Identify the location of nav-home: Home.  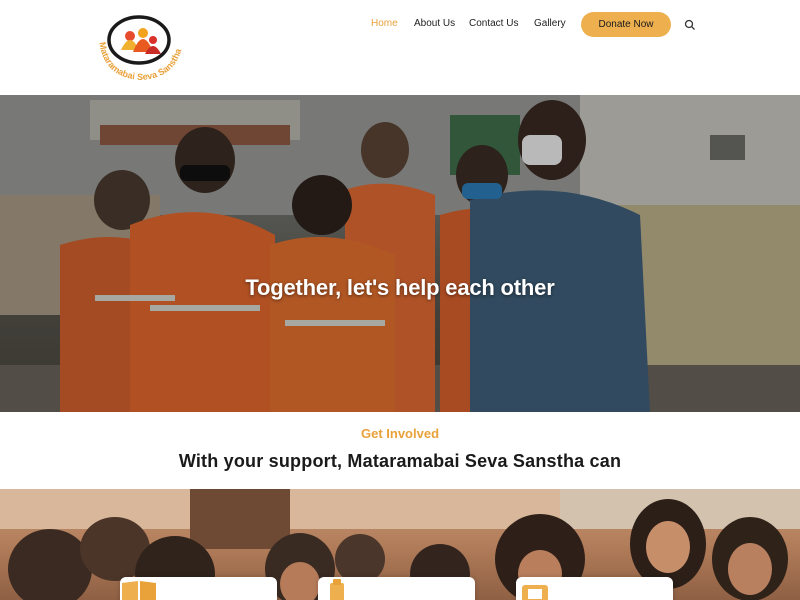
(384, 23).